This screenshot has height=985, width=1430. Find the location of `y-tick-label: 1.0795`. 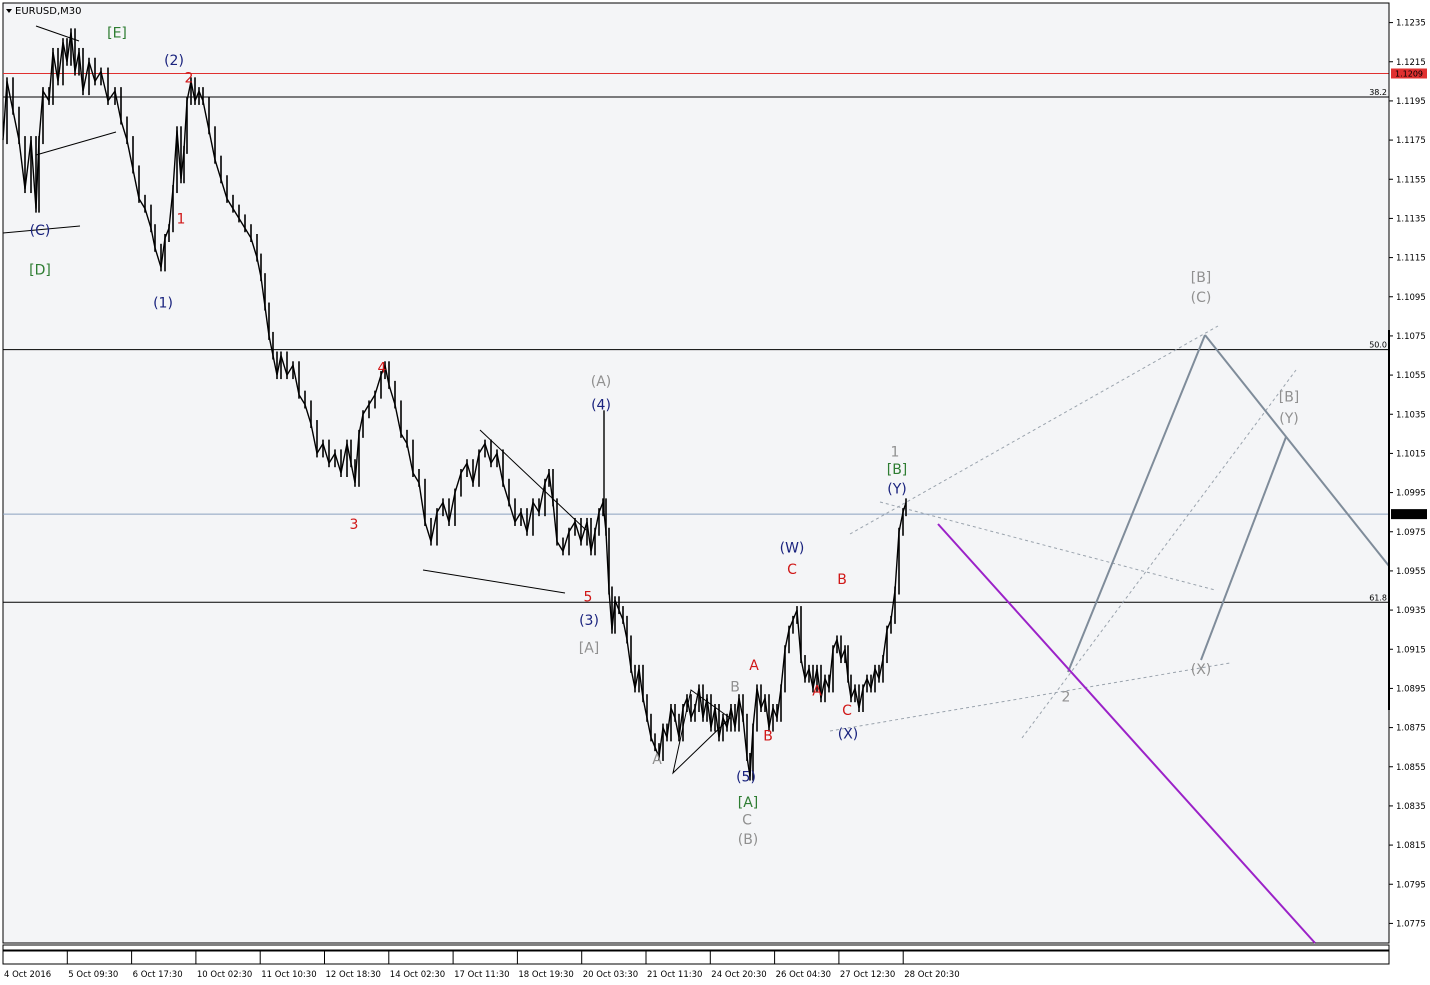

y-tick-label: 1.0795 is located at coordinates (1411, 885).